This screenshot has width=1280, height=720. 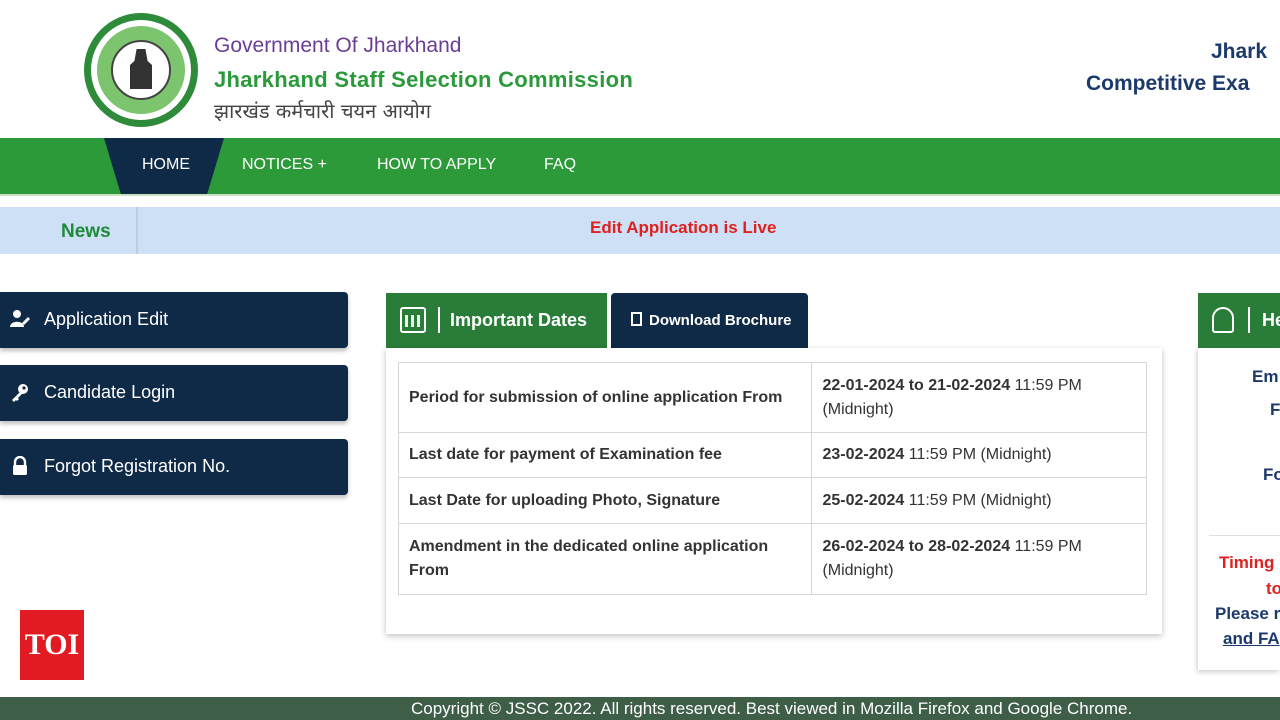 What do you see at coordinates (20, 392) in the screenshot?
I see `key-icon` at bounding box center [20, 392].